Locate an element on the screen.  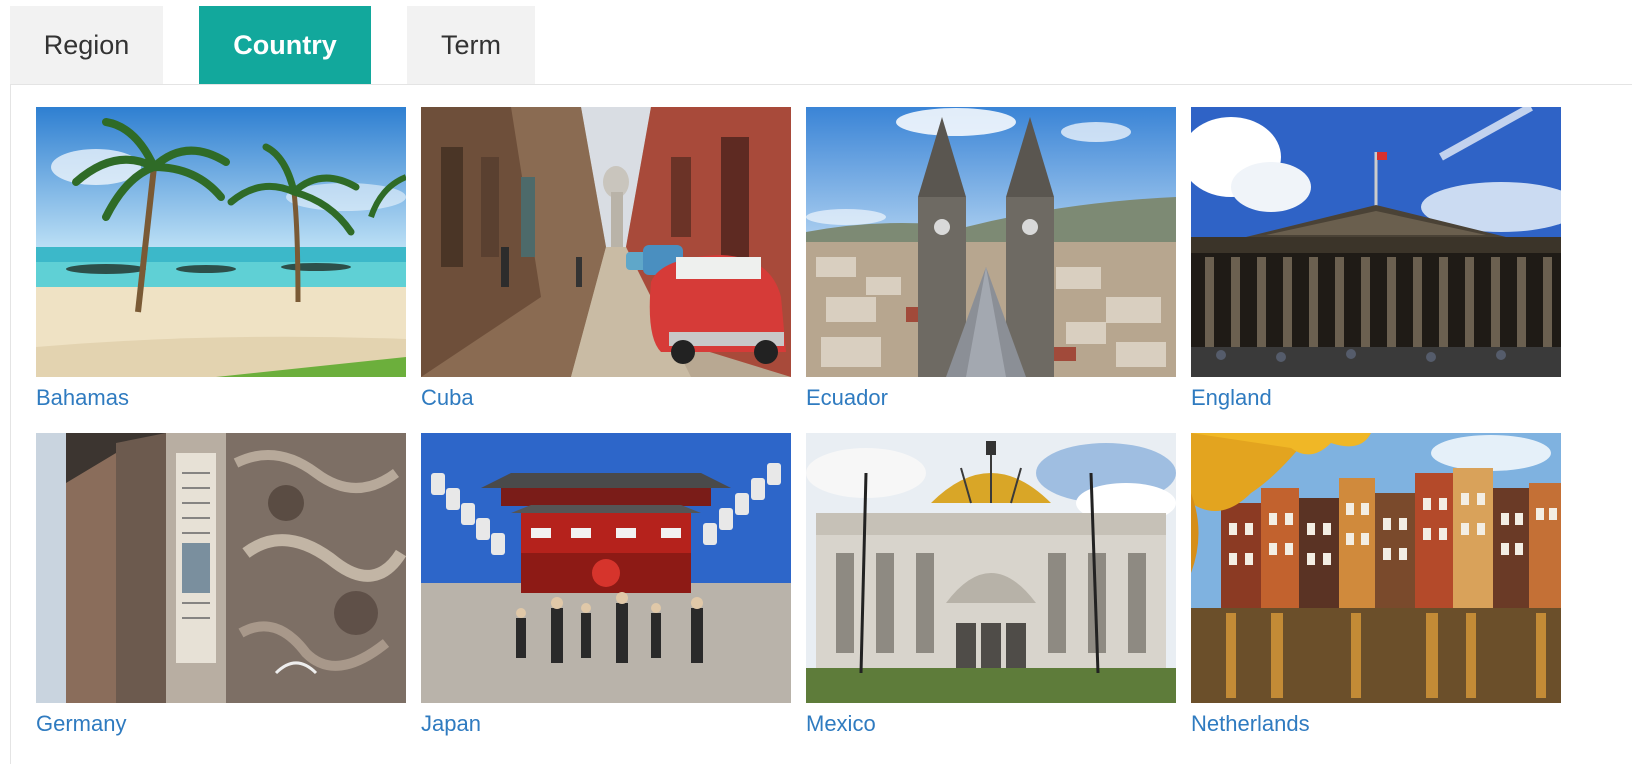
germany-photo is located at coordinates (221, 568).